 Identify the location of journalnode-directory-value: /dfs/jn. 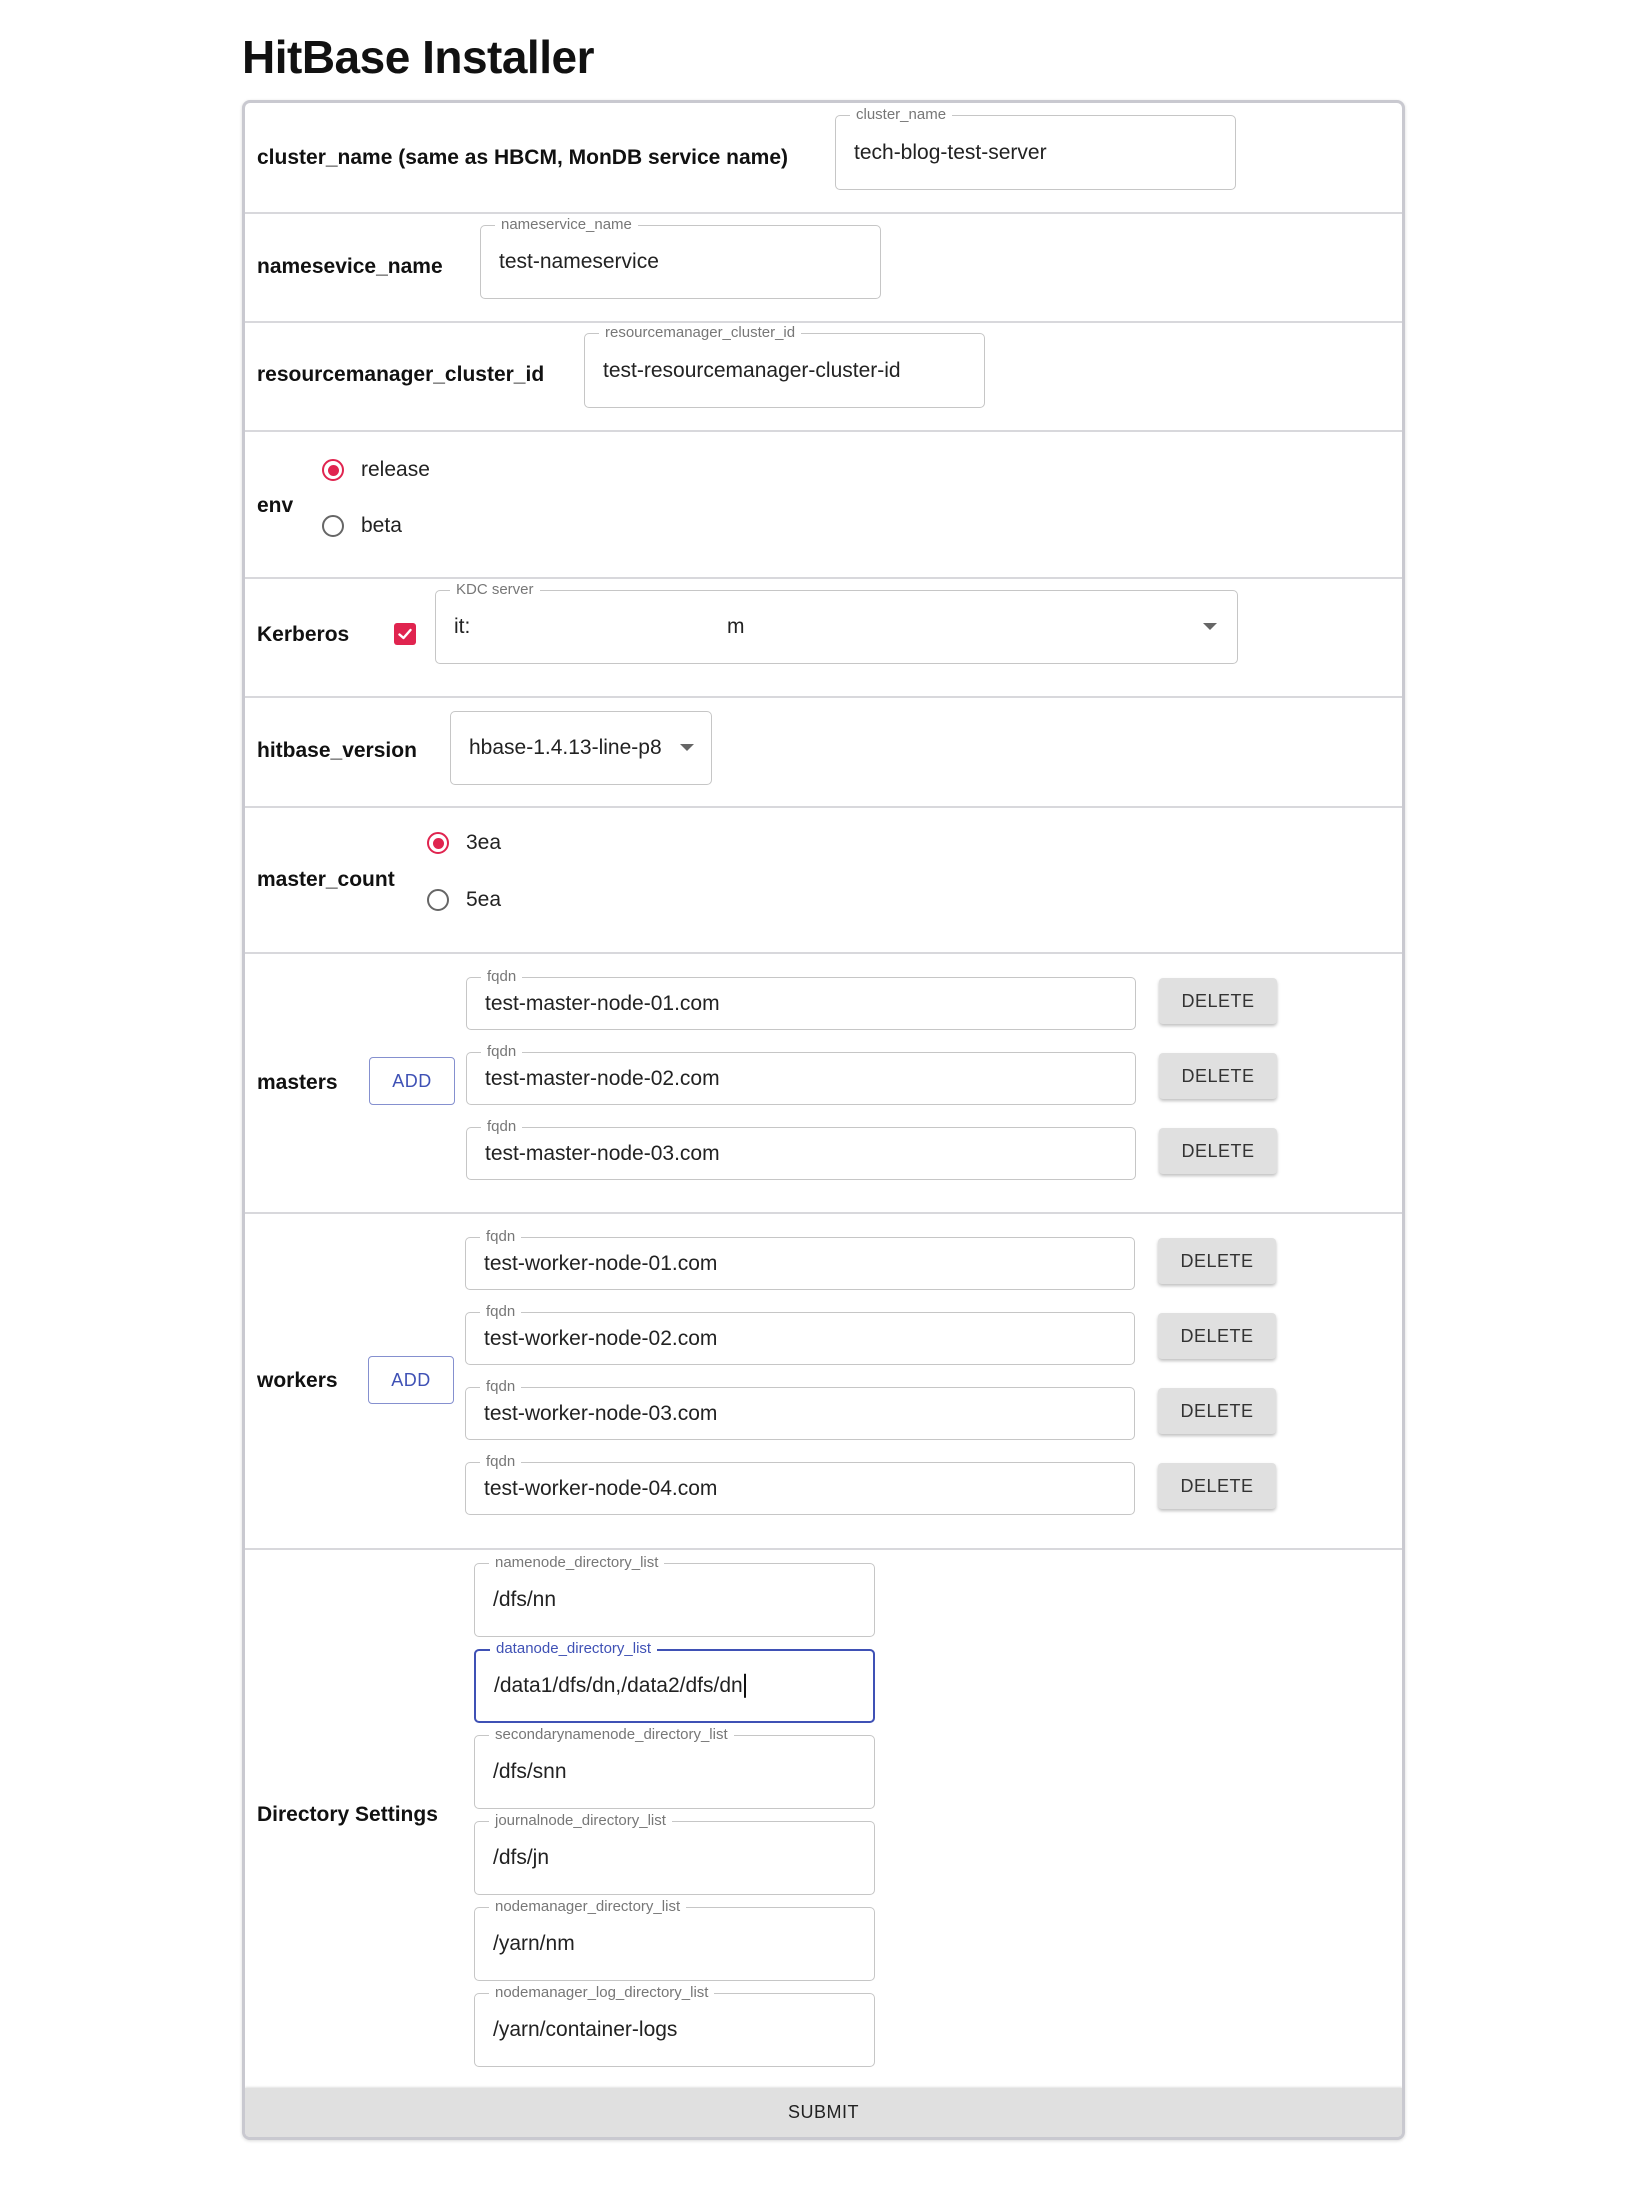
(521, 1857).